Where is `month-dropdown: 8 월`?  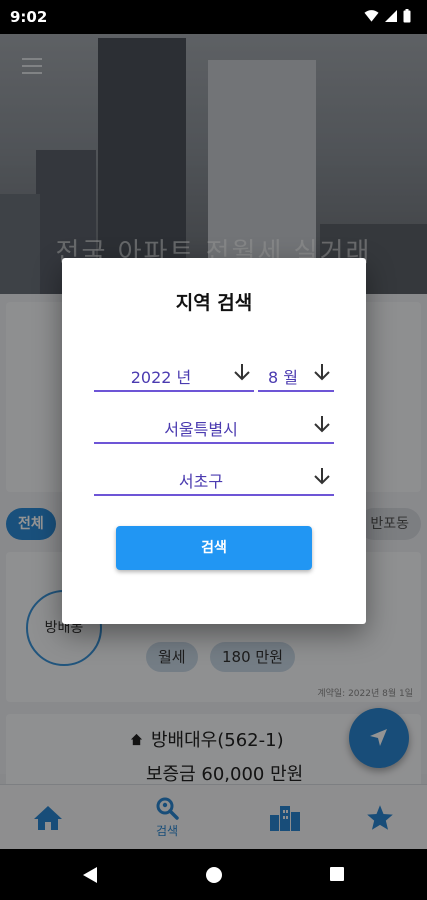
month-dropdown: 8 월 is located at coordinates (296, 375).